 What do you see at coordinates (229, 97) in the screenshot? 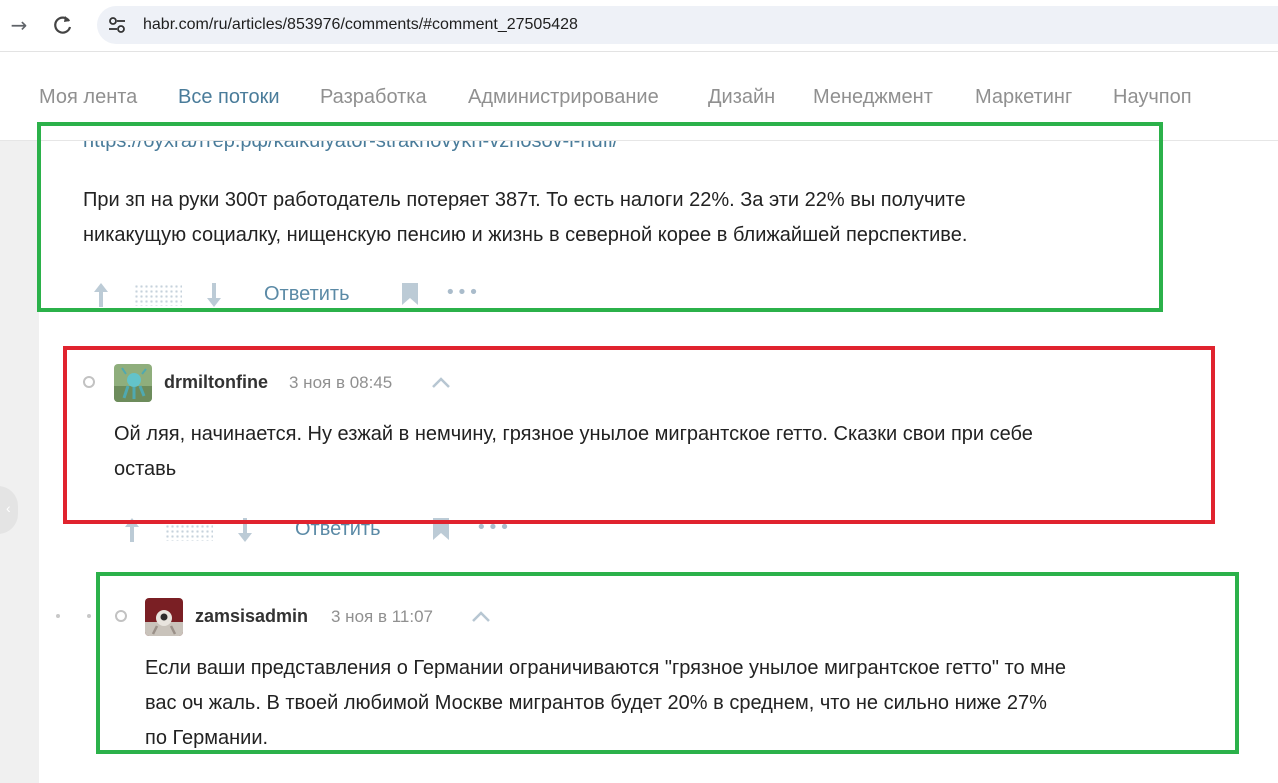
I see `flow-all: Все потоки` at bounding box center [229, 97].